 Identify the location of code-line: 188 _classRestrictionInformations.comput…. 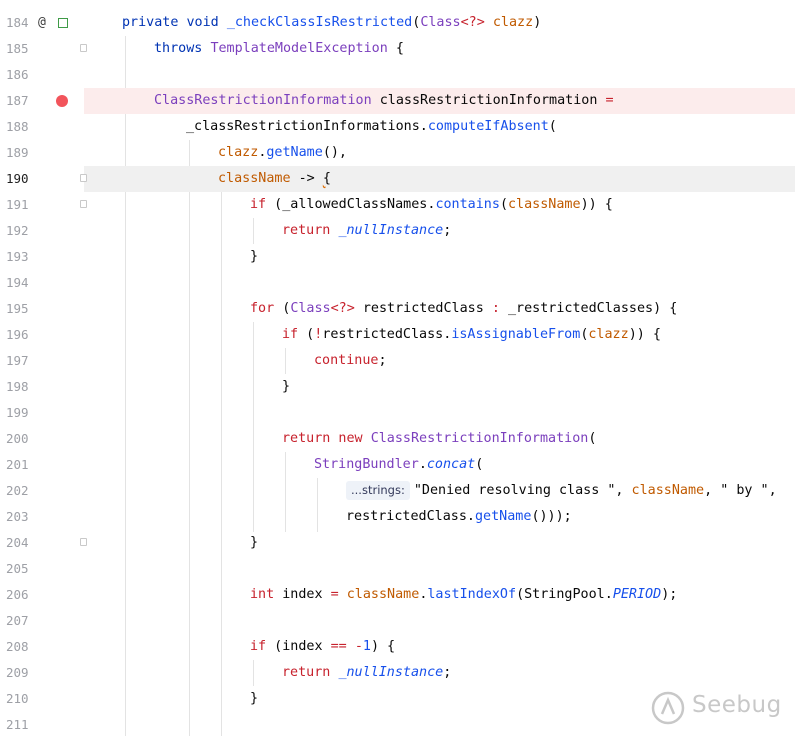
(397, 127).